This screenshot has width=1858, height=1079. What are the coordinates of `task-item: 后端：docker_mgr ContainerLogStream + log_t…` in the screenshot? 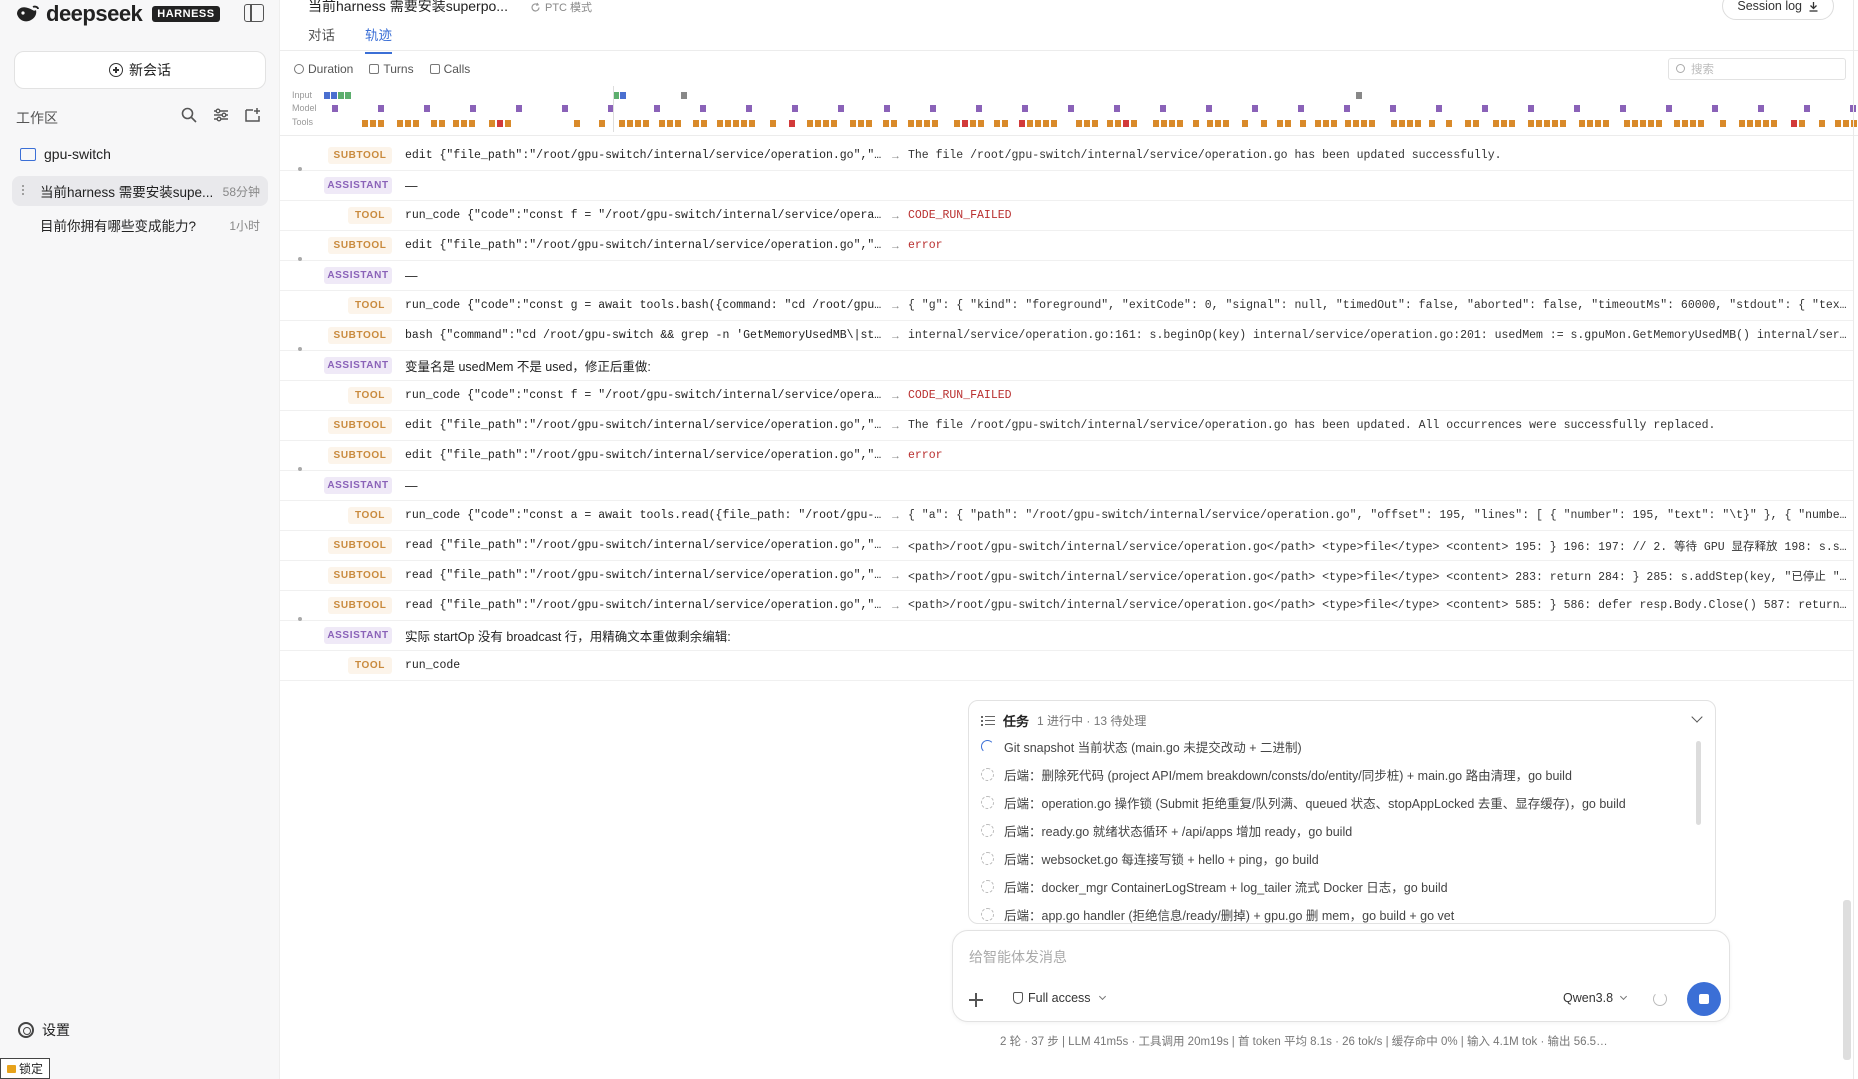 It's located at (1214, 886).